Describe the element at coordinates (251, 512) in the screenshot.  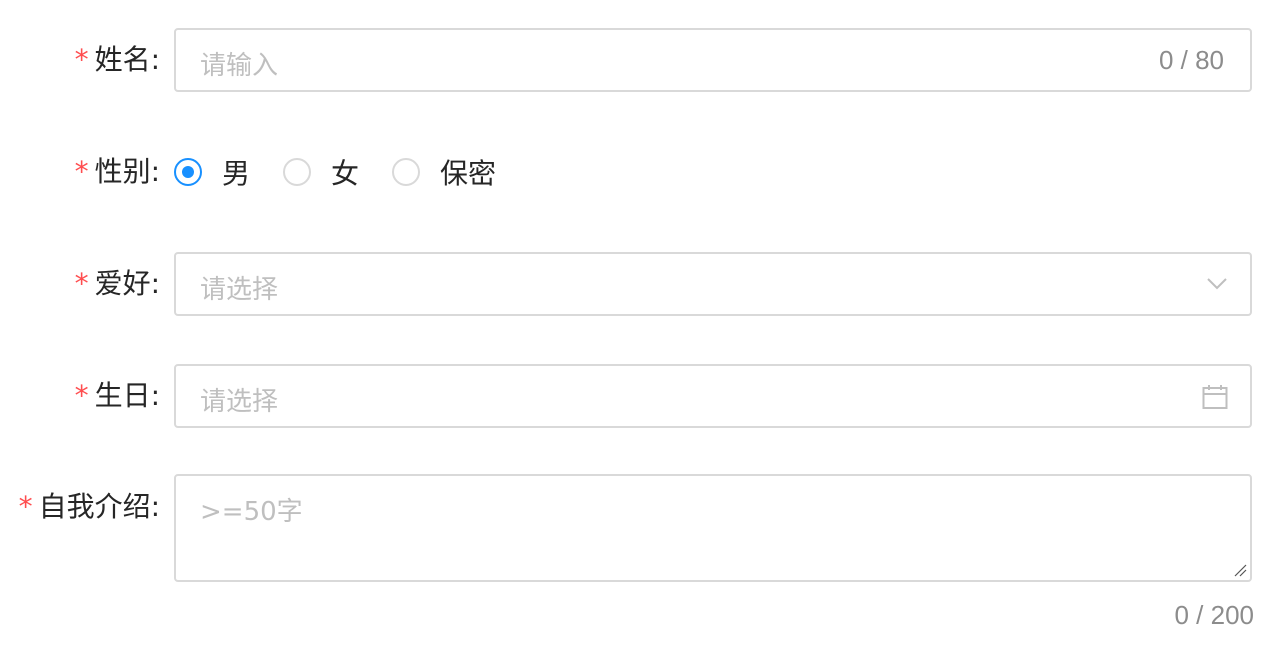
I see `intro-placeholder: >=50字` at that location.